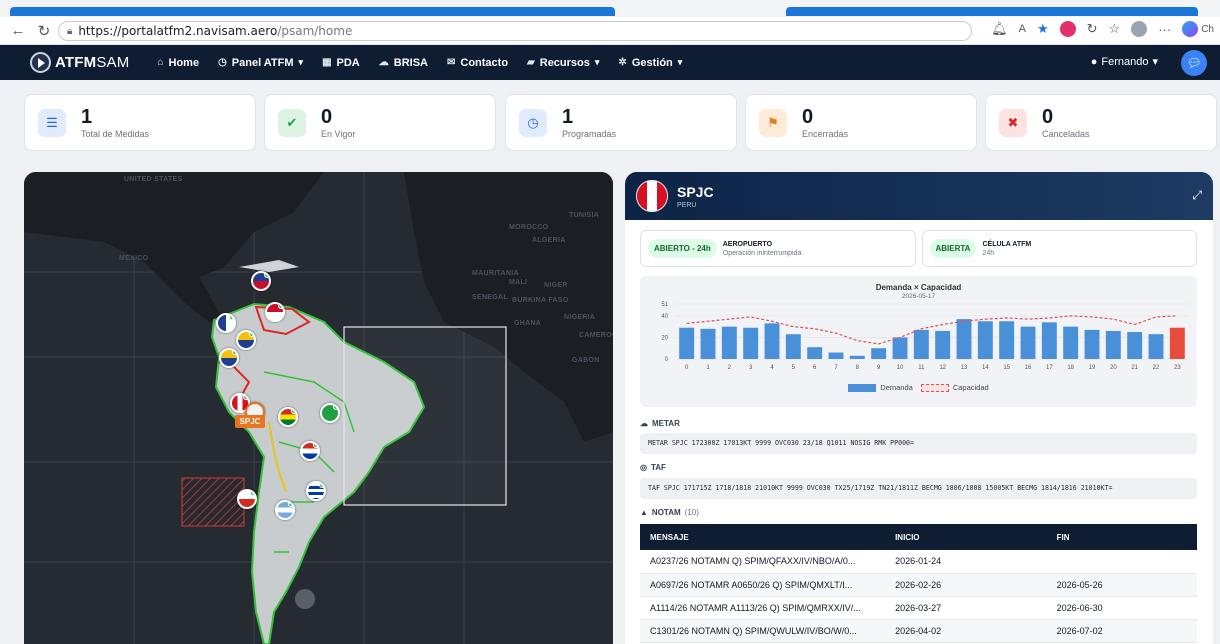  What do you see at coordinates (563, 63) in the screenshot?
I see `menu-item-recursos: ▰ Recursos ▾` at bounding box center [563, 63].